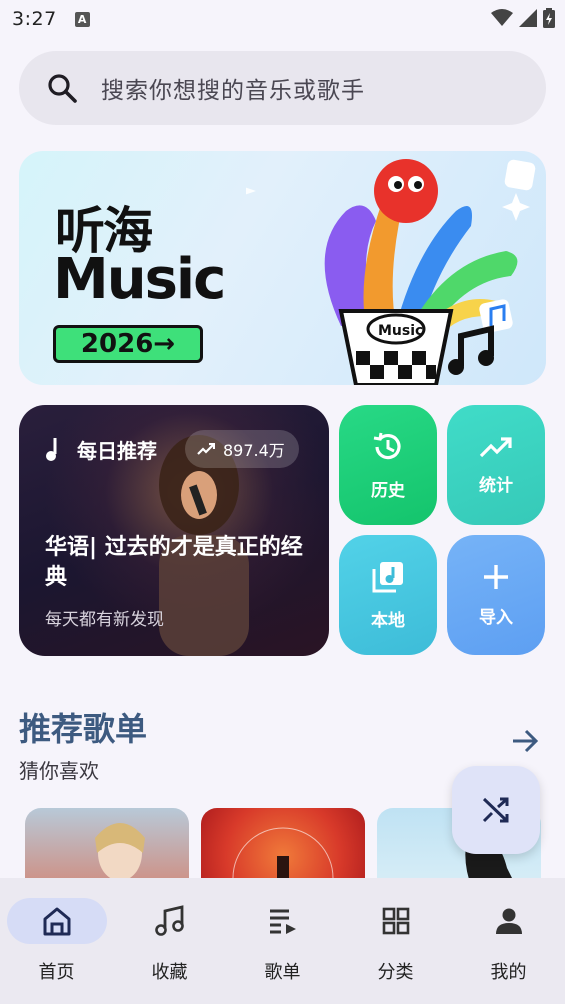 The image size is (565, 1004). What do you see at coordinates (59, 771) in the screenshot?
I see `section-subtitle: 猜你喜欢` at bounding box center [59, 771].